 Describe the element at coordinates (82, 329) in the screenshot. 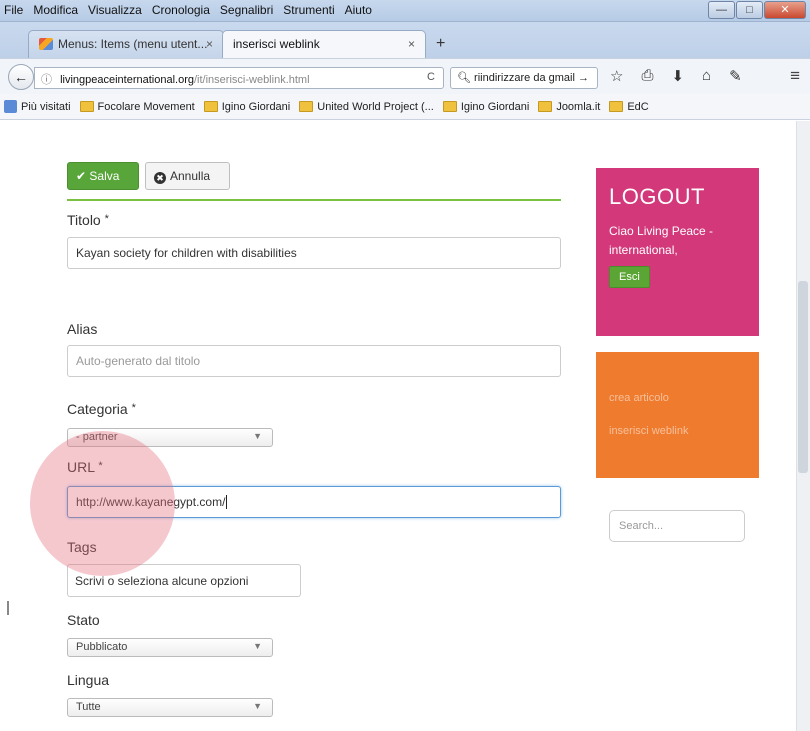

I see `alias-label: Alias` at that location.